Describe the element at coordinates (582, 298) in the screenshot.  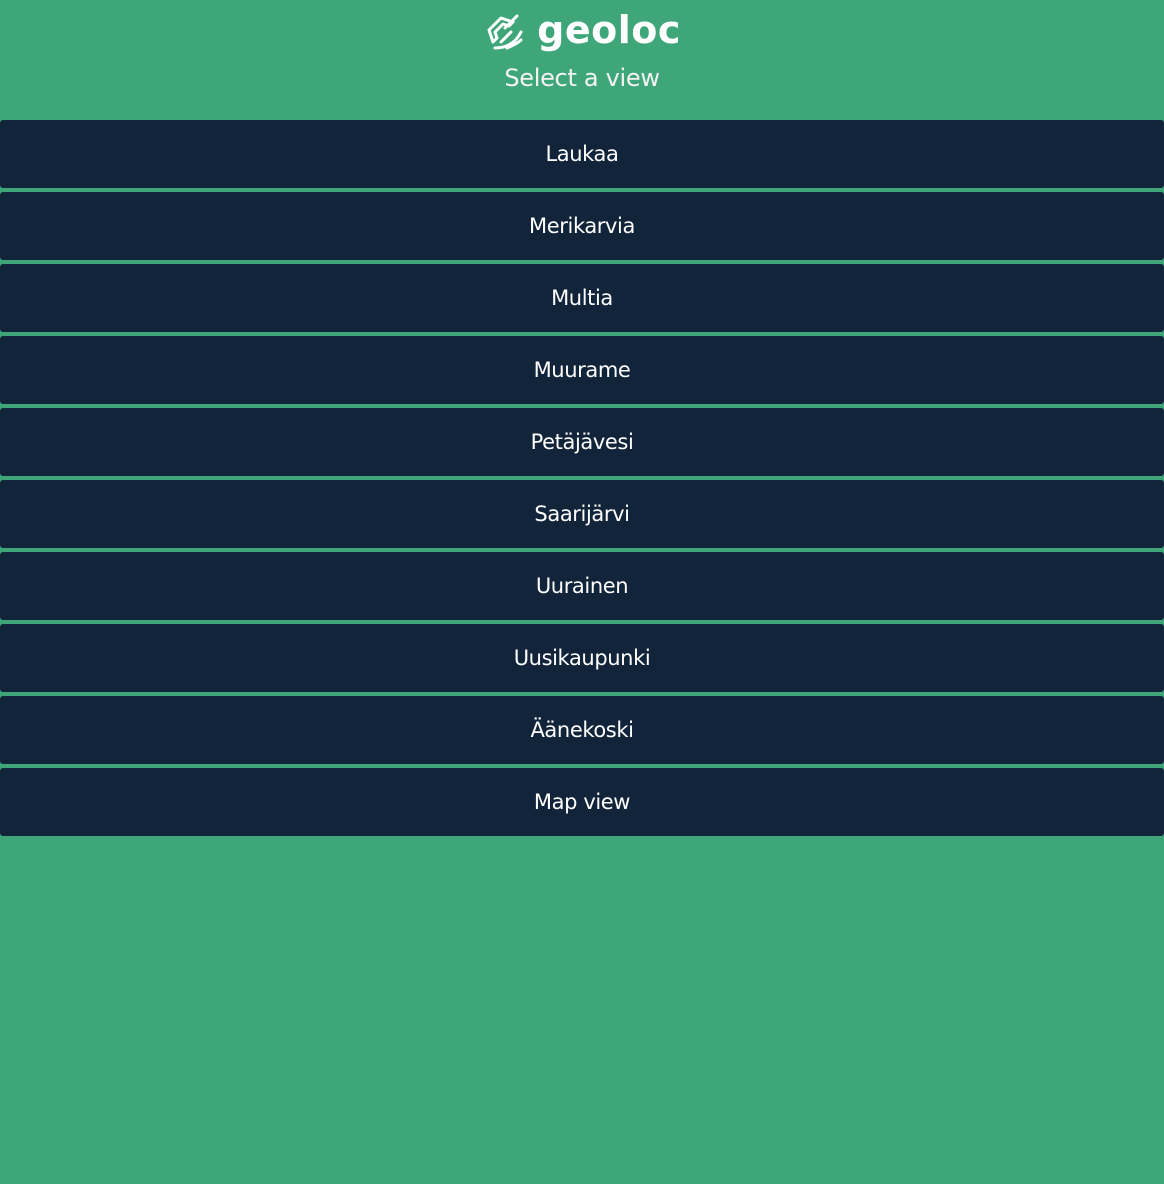
I see `view-button-multia: Multia` at that location.